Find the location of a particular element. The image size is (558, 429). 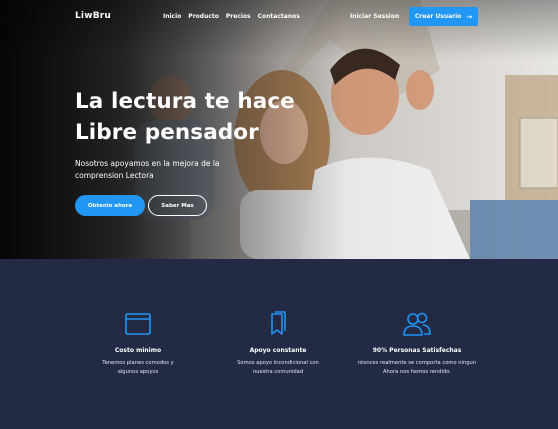

nav-link-inicio: Inicio is located at coordinates (172, 16).